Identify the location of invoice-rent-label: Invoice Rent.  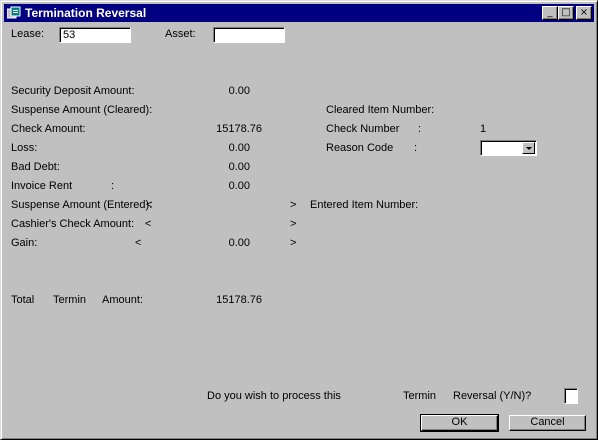
(42, 186).